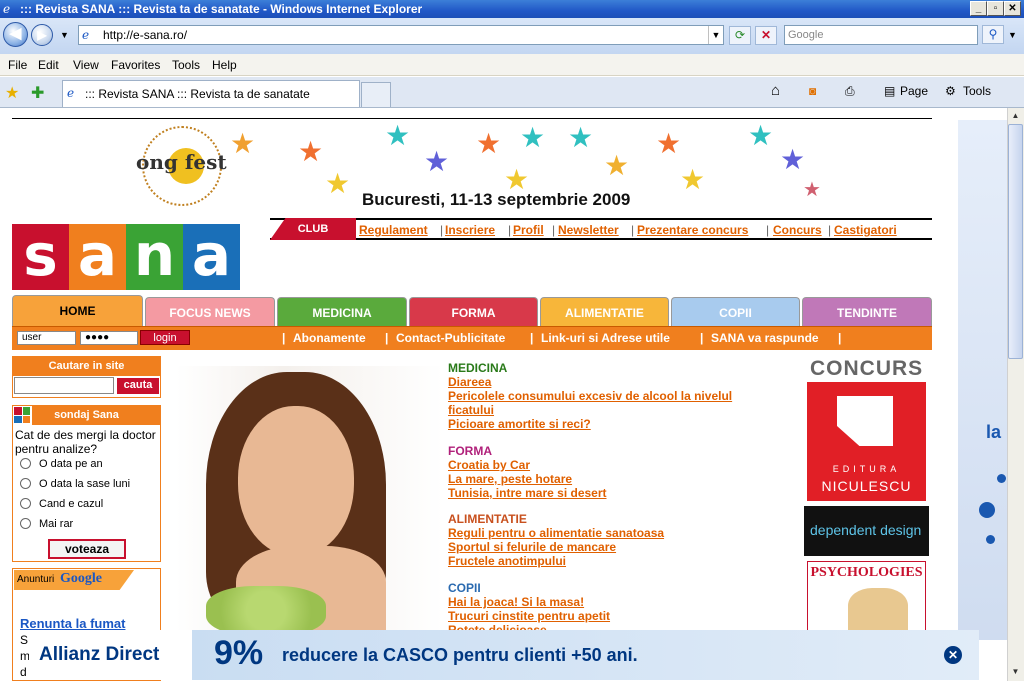 Image resolution: width=1024 pixels, height=681 pixels. I want to click on tools-menu: Tools, so click(977, 91).